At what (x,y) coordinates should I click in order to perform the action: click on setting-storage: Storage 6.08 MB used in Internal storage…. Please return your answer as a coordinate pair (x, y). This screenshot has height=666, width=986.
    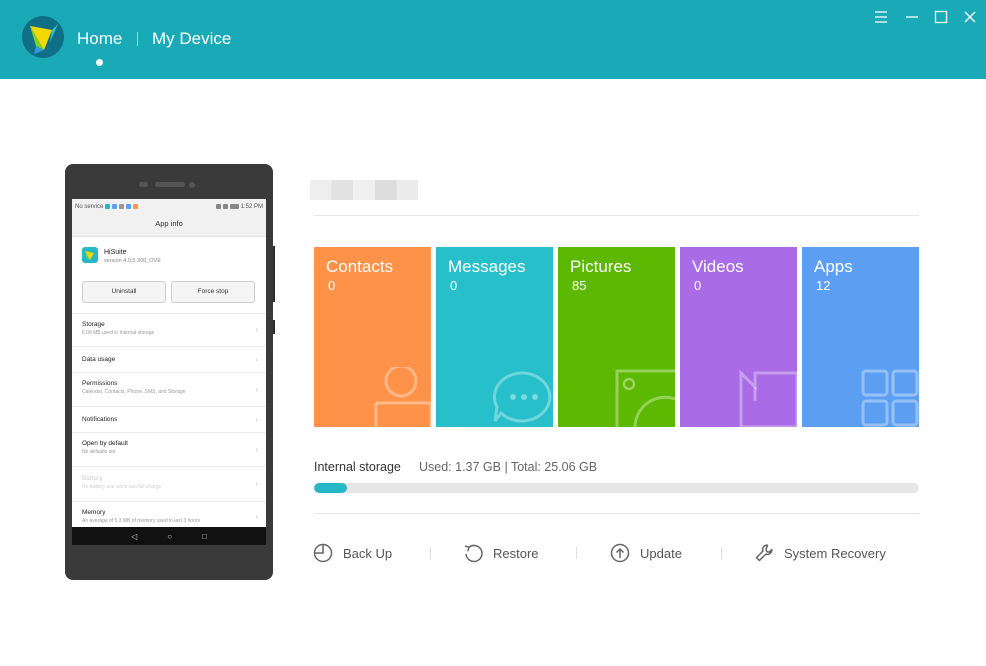
    Looking at the image, I should click on (169, 329).